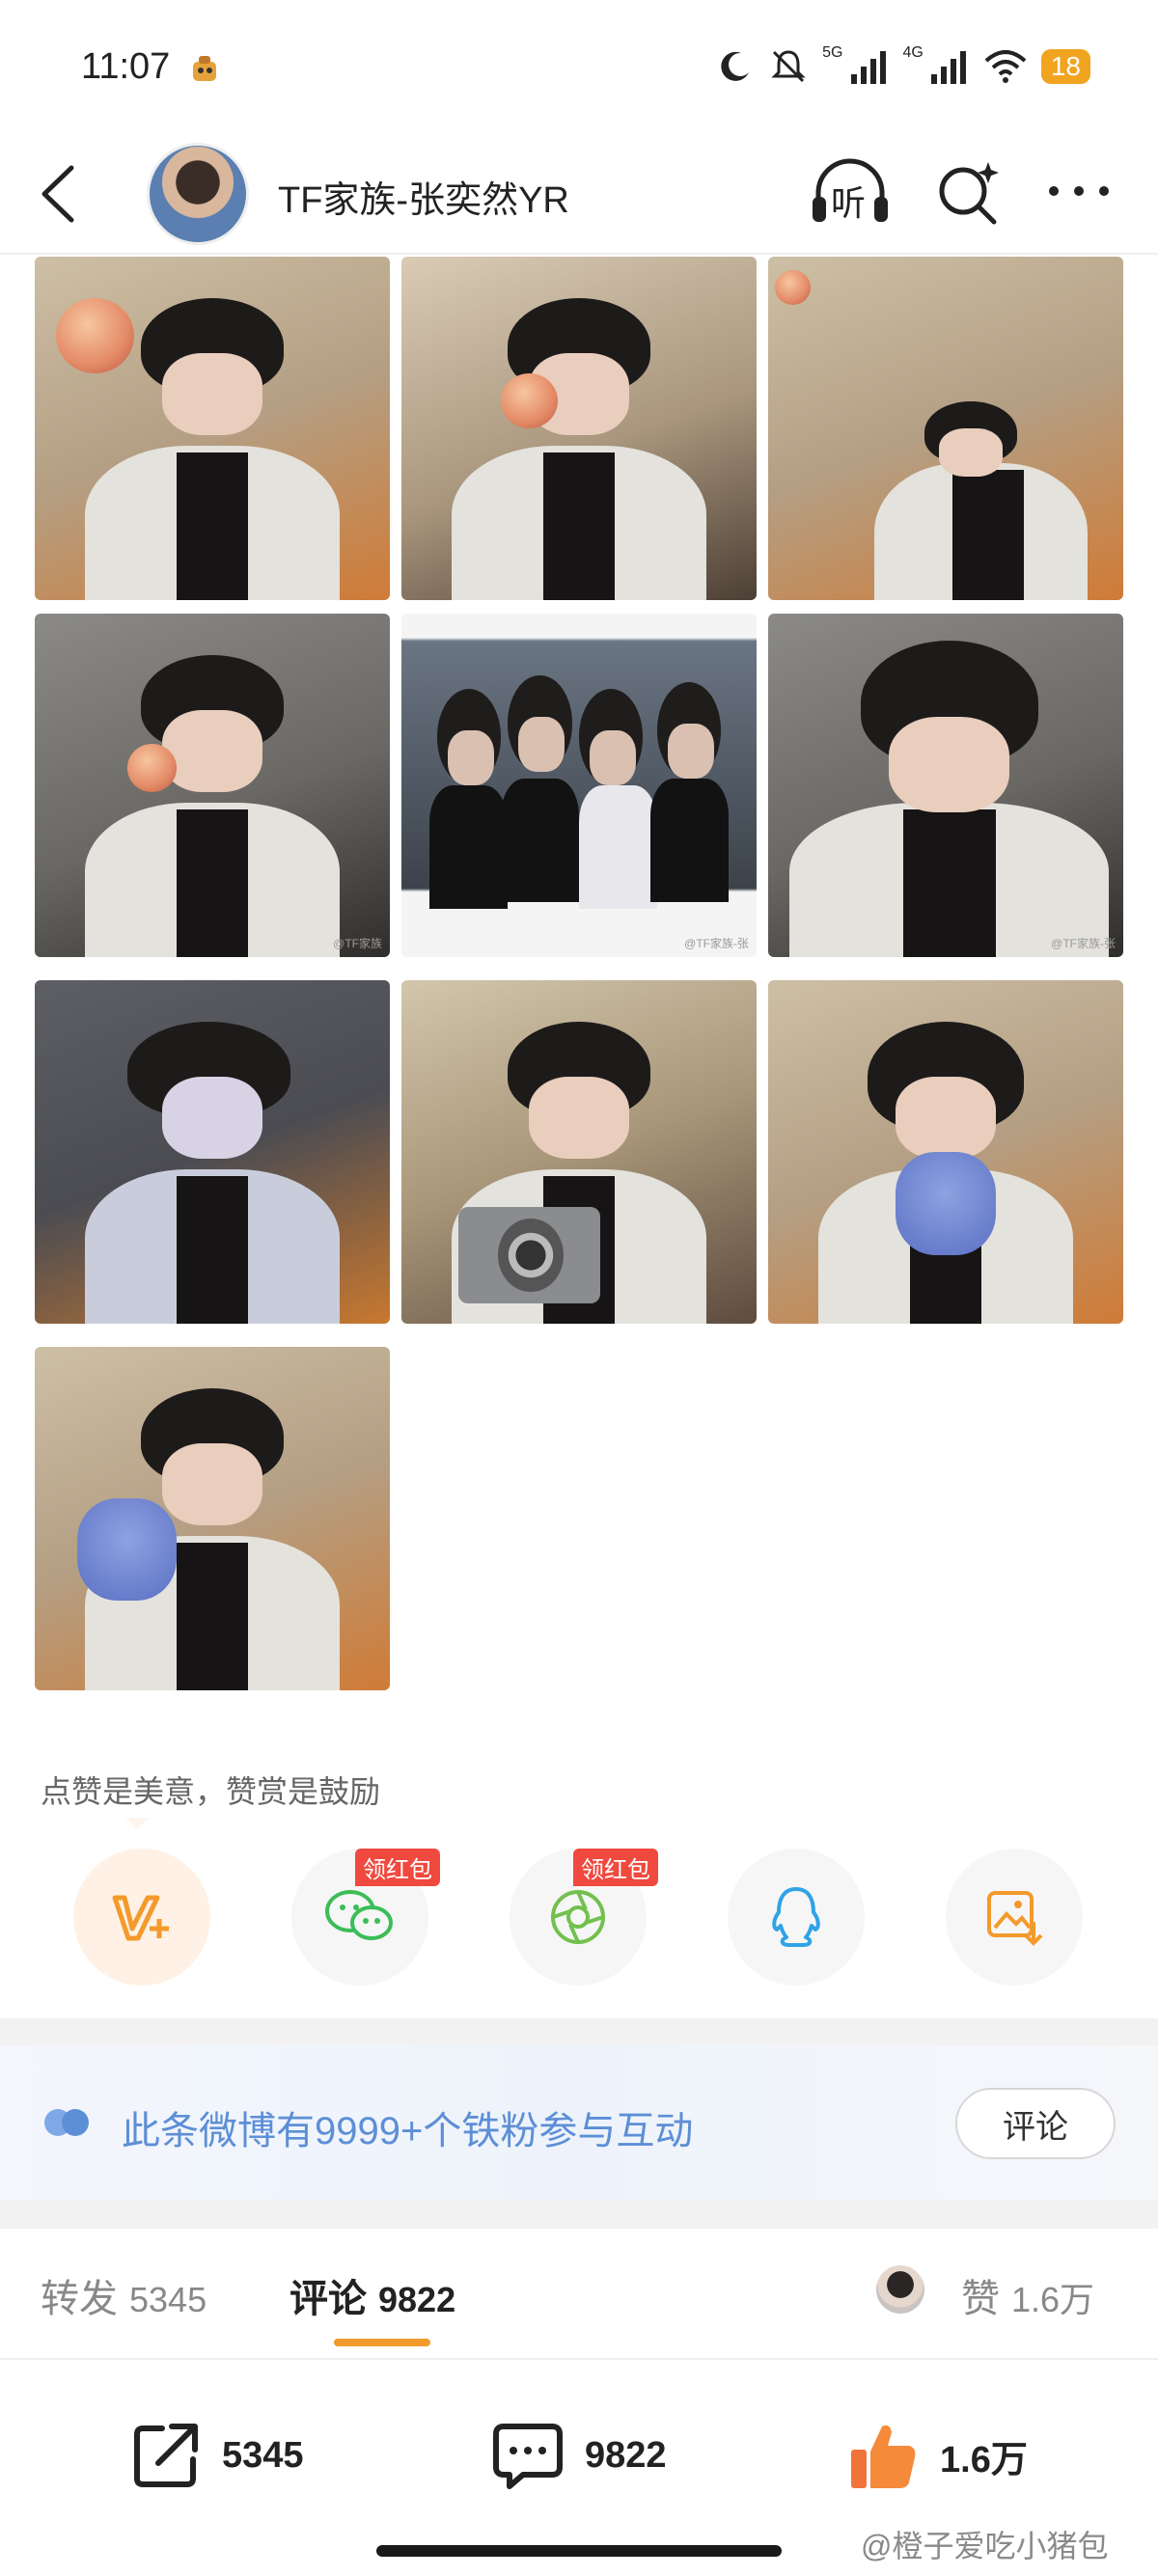 Image resolution: width=1158 pixels, height=2576 pixels. I want to click on nav-divider, so click(579, 254).